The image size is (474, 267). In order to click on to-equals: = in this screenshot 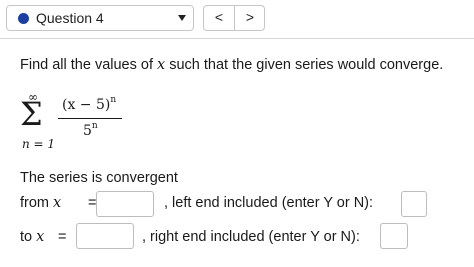, I will do `click(62, 237)`.